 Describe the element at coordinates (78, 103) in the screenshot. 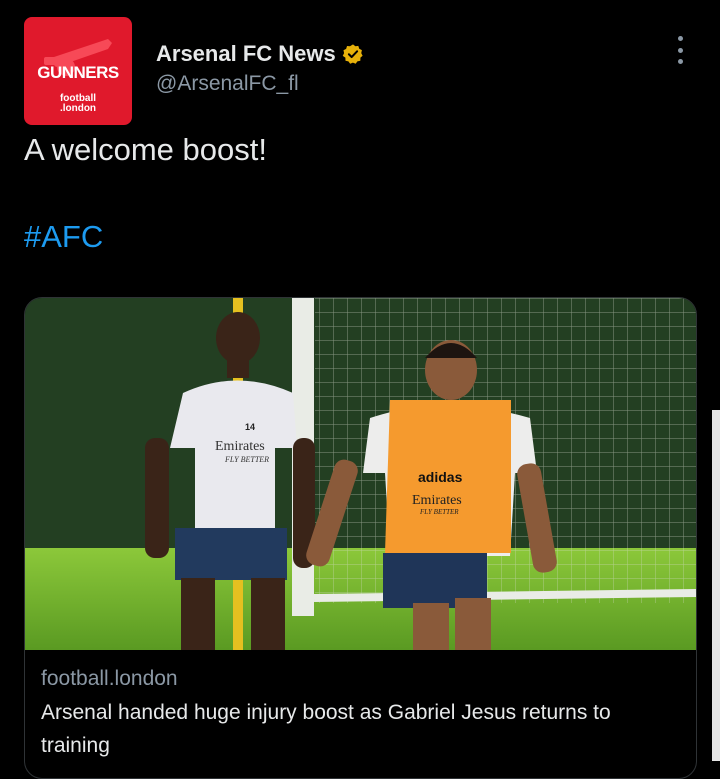

I see `avatar-sub-text: football .london` at that location.